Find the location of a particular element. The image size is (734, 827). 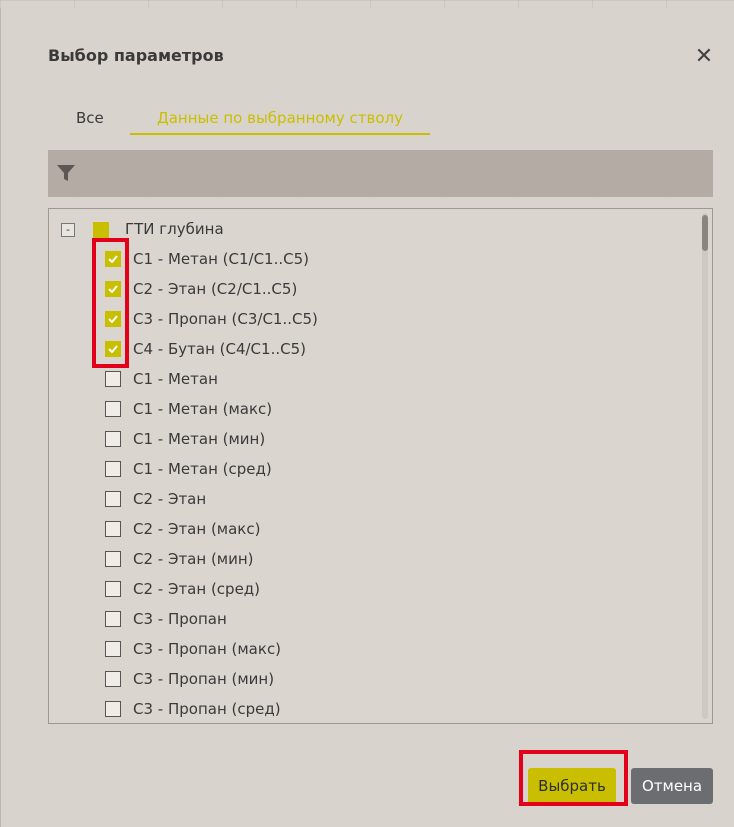

tree-item-label: C1 - Метан is located at coordinates (175, 379).